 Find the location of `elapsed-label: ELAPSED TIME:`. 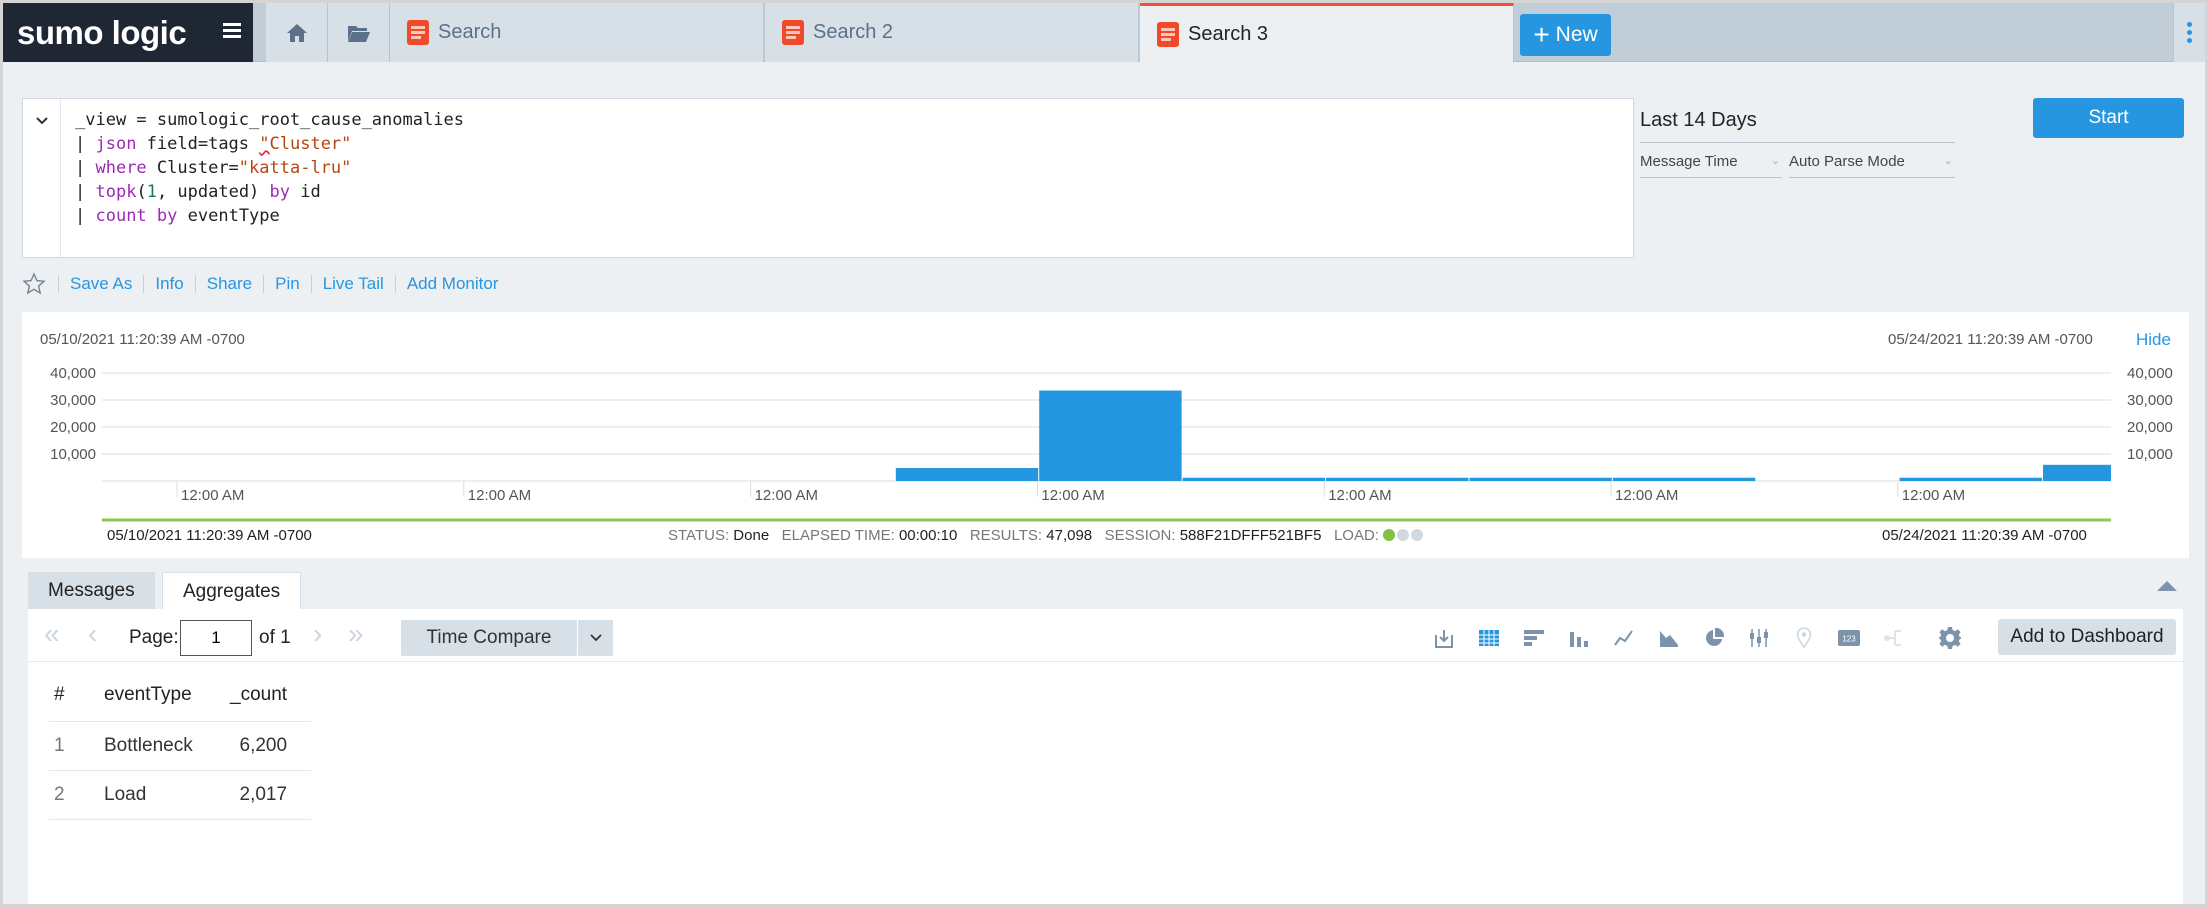

elapsed-label: ELAPSED TIME: is located at coordinates (838, 535).